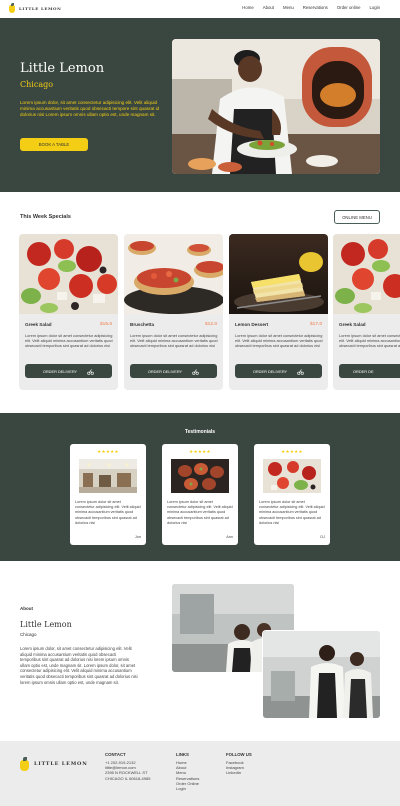  What do you see at coordinates (315, 324) in the screenshot?
I see `special-price: $17.0` at bounding box center [315, 324].